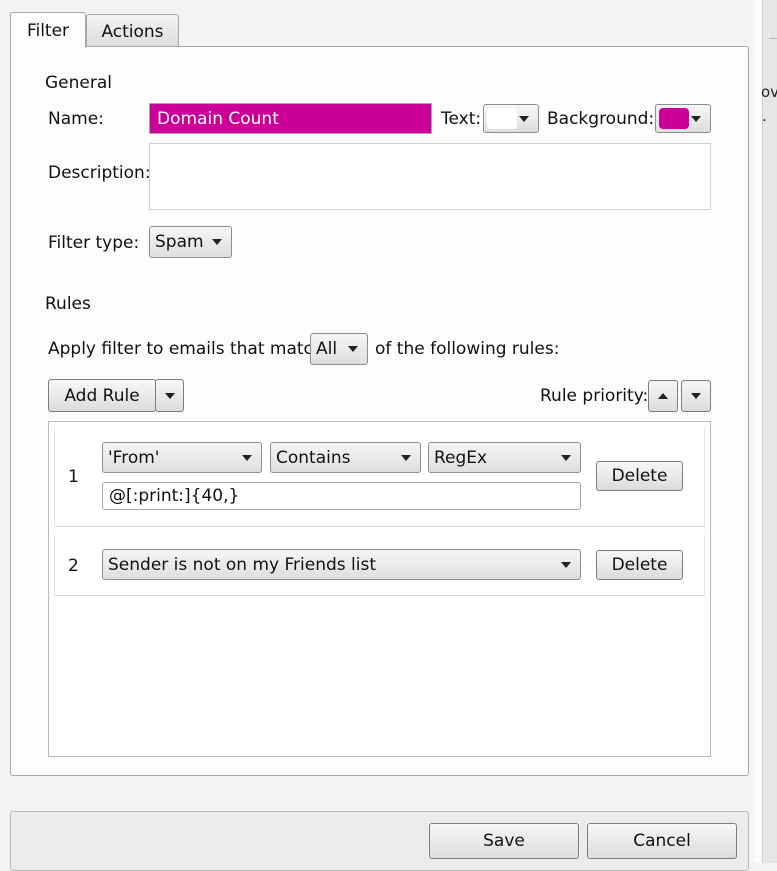 The height and width of the screenshot is (871, 777). I want to click on add-rule-menu-button, so click(169, 395).